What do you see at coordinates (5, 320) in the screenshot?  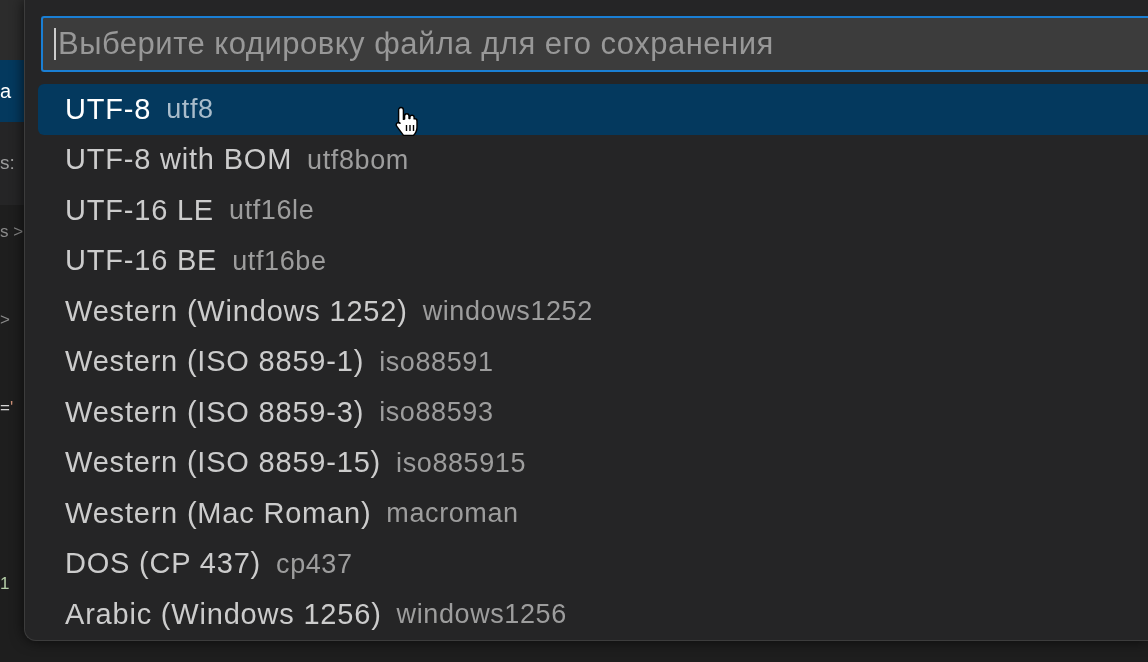 I see `code-text: >` at bounding box center [5, 320].